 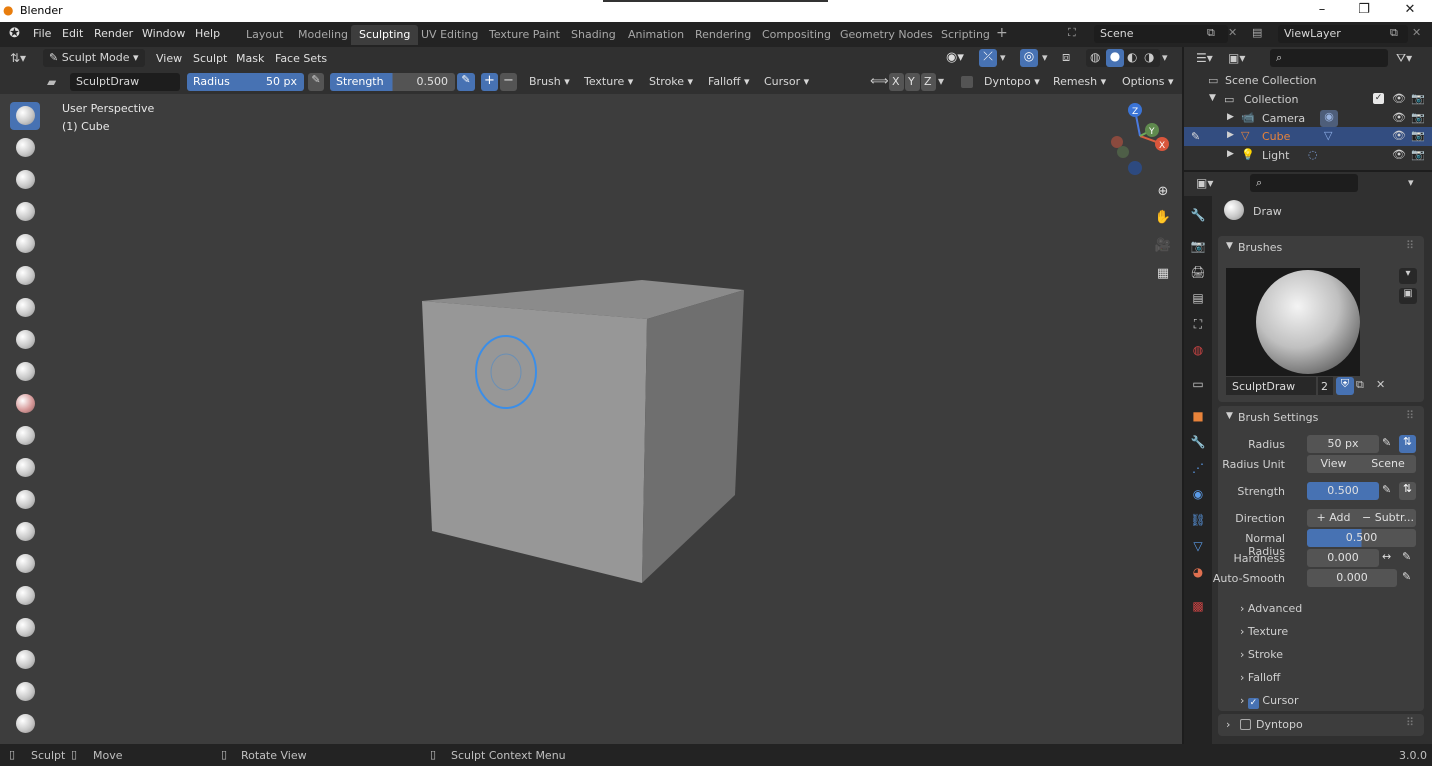 I want to click on physics-tab-icon: ◉, so click(x=1198, y=494).